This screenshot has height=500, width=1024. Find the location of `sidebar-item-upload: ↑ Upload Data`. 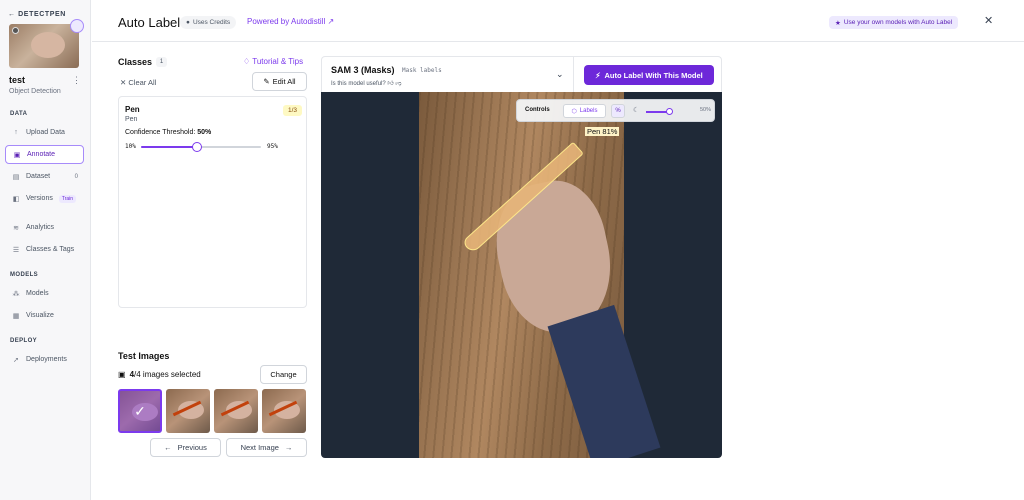

sidebar-item-upload: ↑ Upload Data is located at coordinates (44, 132).